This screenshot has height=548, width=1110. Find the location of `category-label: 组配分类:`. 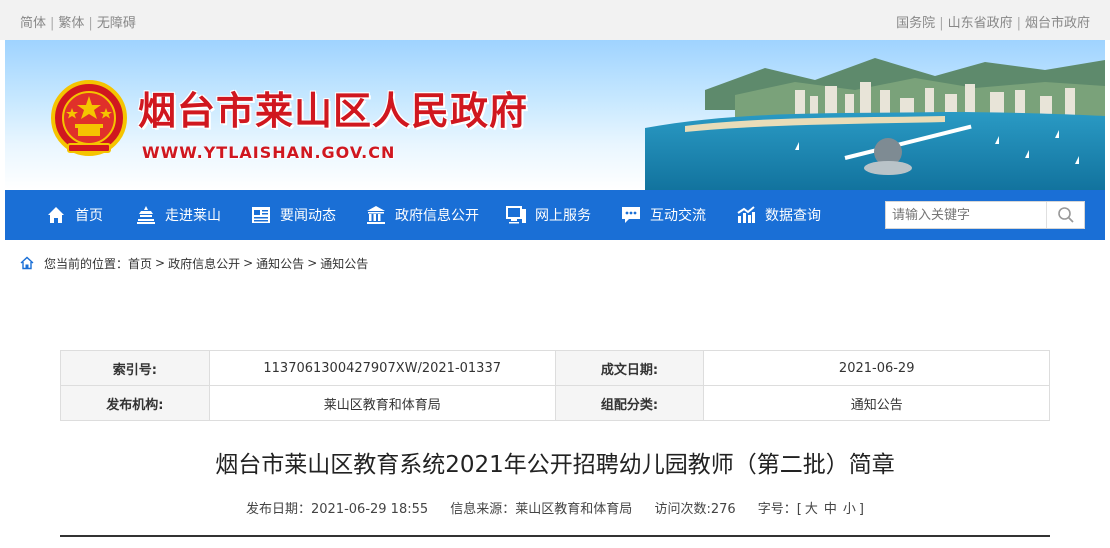

category-label: 组配分类: is located at coordinates (629, 403).